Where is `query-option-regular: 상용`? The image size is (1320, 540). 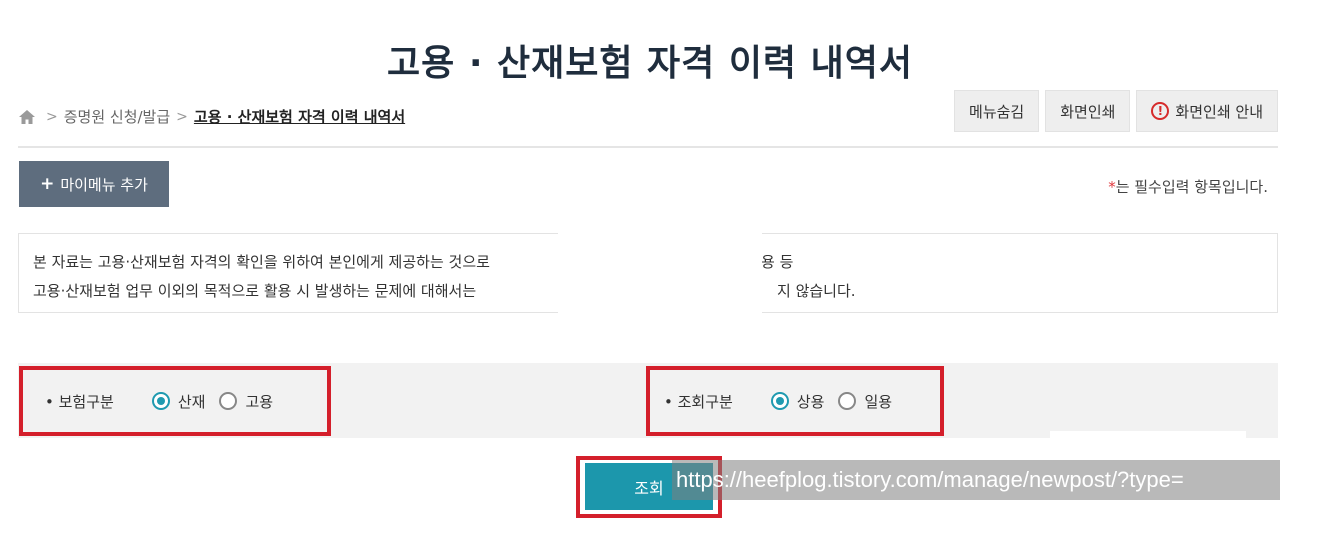 query-option-regular: 상용 is located at coordinates (797, 401).